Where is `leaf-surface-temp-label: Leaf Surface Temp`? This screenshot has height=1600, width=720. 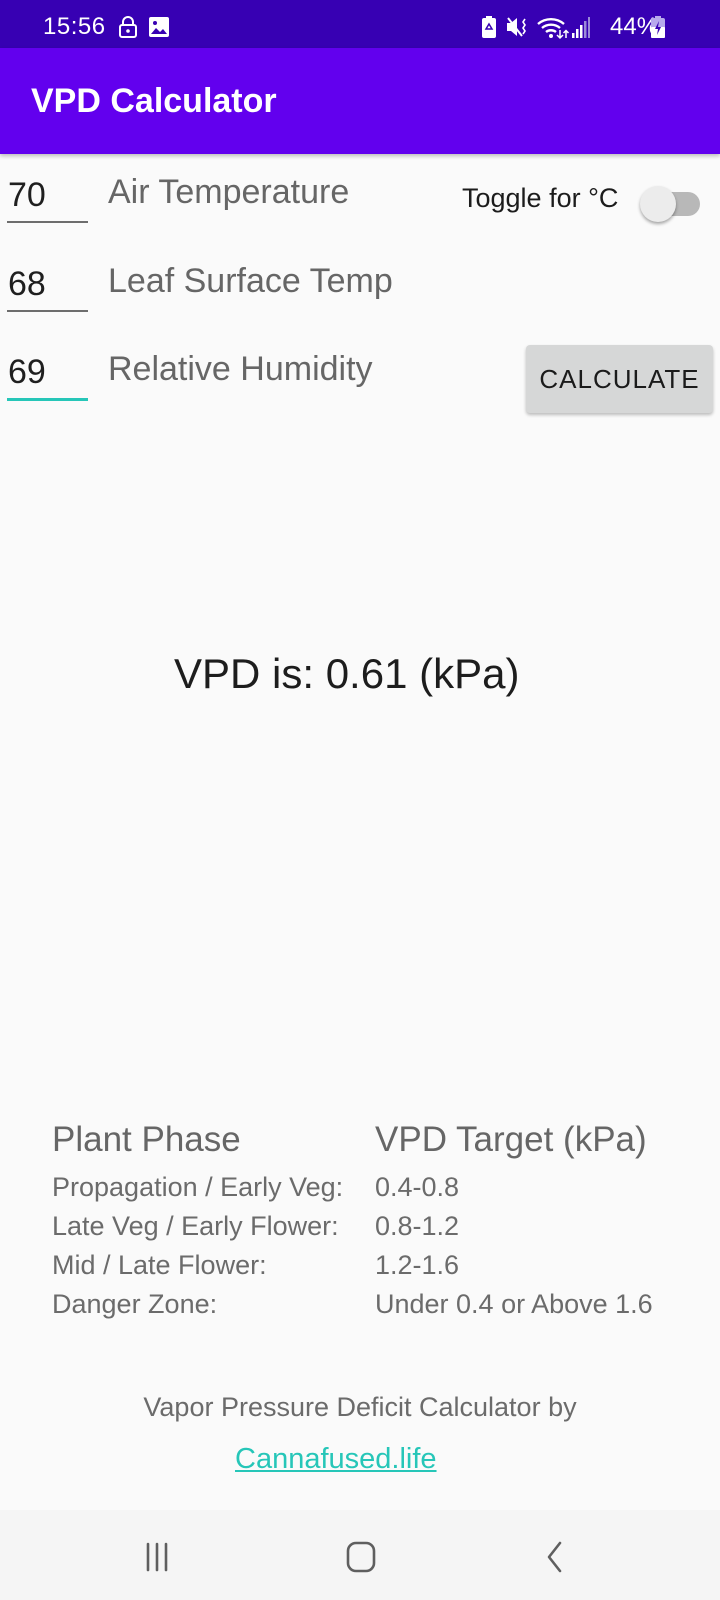 leaf-surface-temp-label: Leaf Surface Temp is located at coordinates (250, 281).